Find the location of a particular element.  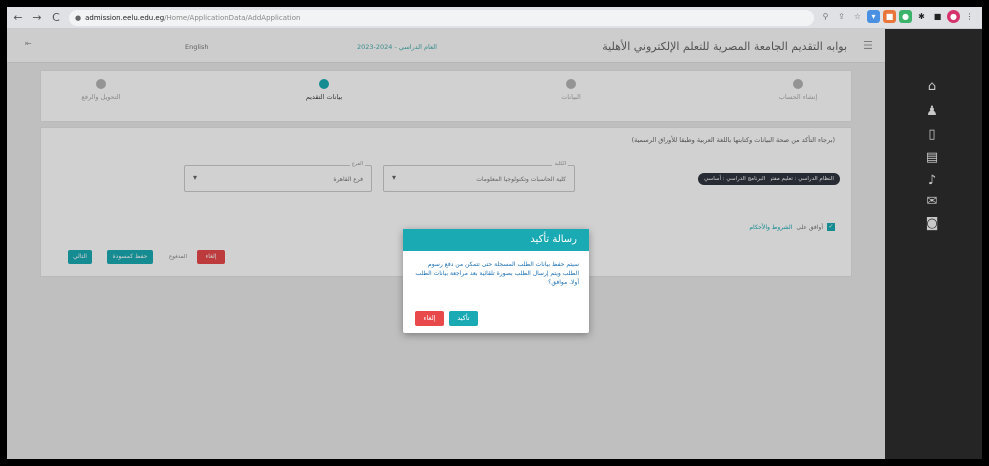

url-path: /Home/ApplicationData/AddApplication is located at coordinates (232, 18).